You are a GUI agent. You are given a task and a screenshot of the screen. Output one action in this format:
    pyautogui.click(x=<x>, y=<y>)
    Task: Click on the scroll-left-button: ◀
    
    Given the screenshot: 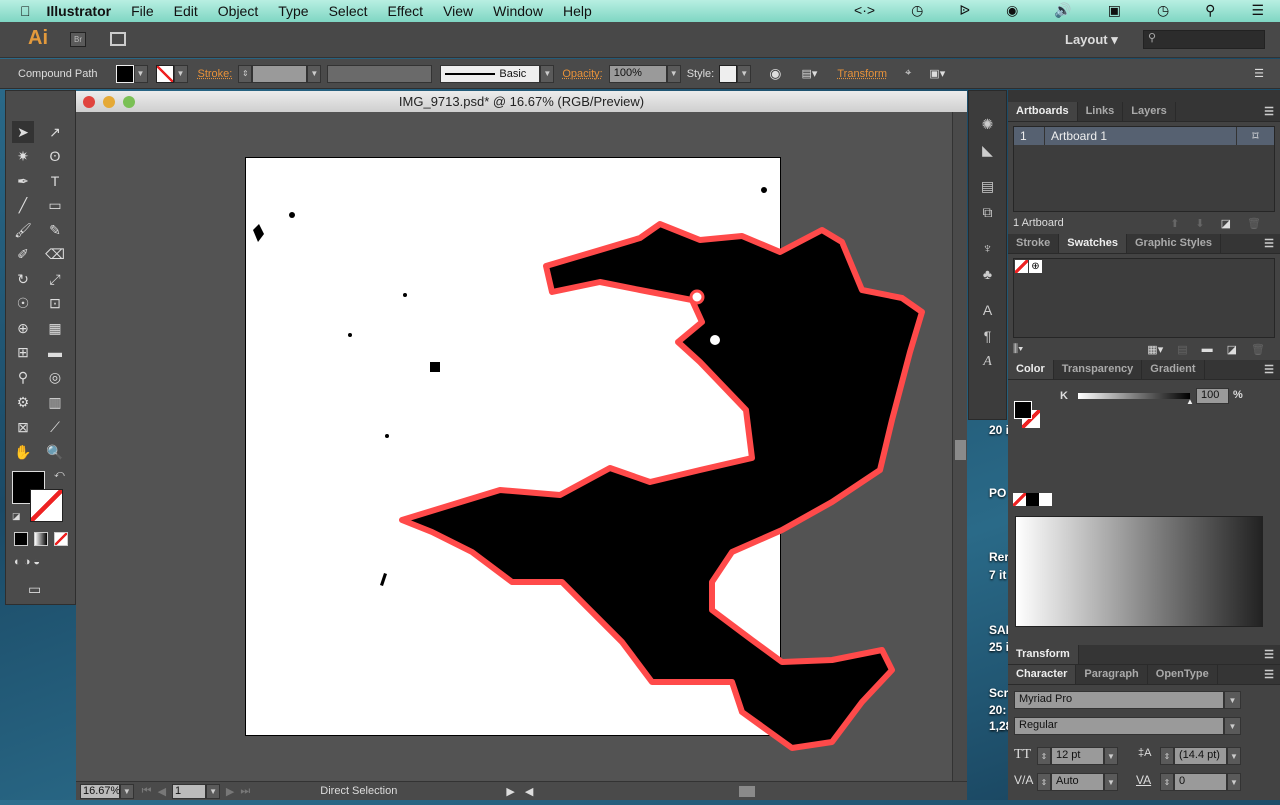 What is the action you would take?
    pyautogui.click(x=529, y=791)
    